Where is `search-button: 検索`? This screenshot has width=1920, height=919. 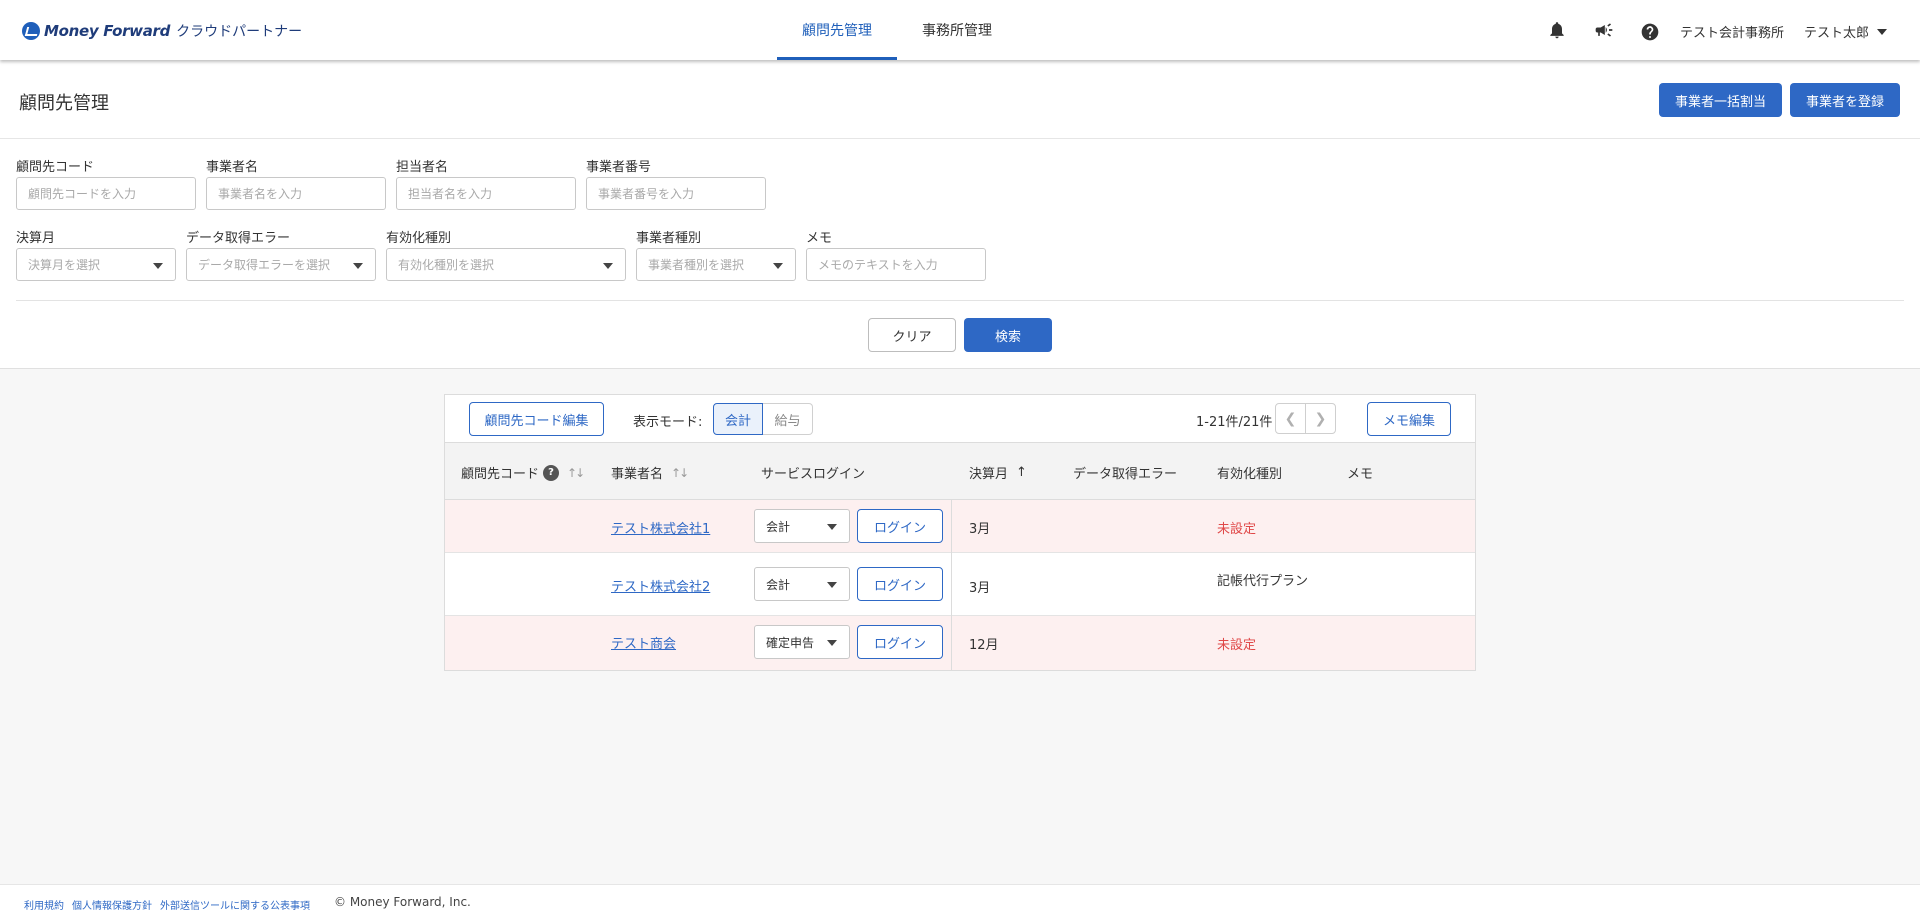 search-button: 検索 is located at coordinates (1008, 335).